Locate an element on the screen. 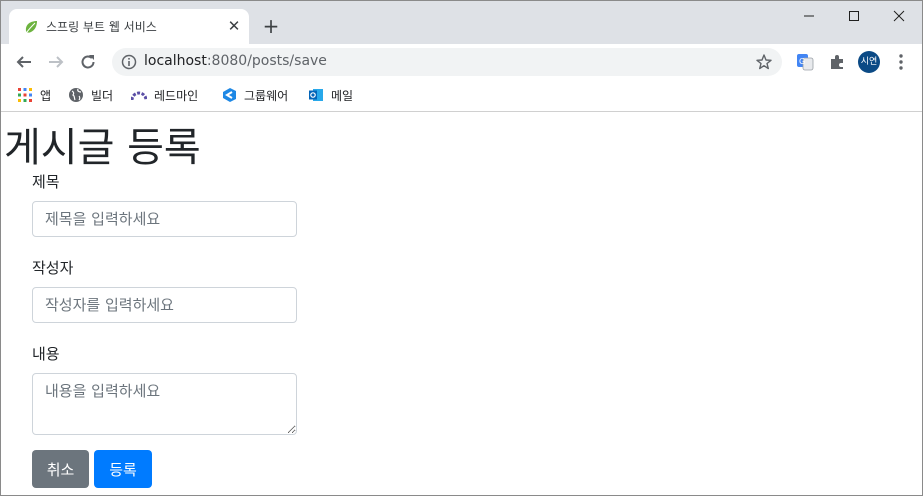 Image resolution: width=923 pixels, height=496 pixels. bookmark-groupware: 그룹웨어 is located at coordinates (254, 95).